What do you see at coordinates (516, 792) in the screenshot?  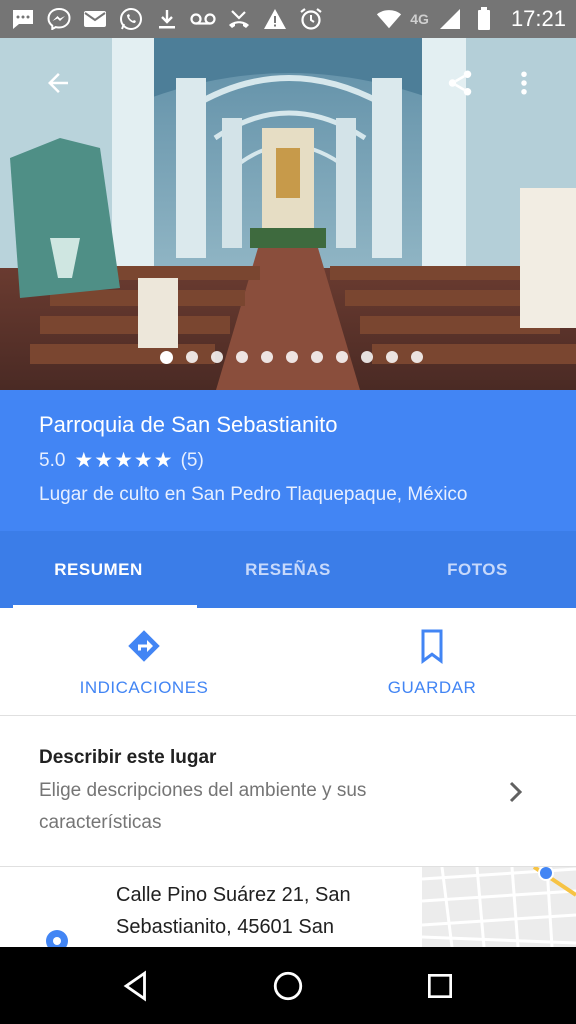 I see `chevron-right-icon` at bounding box center [516, 792].